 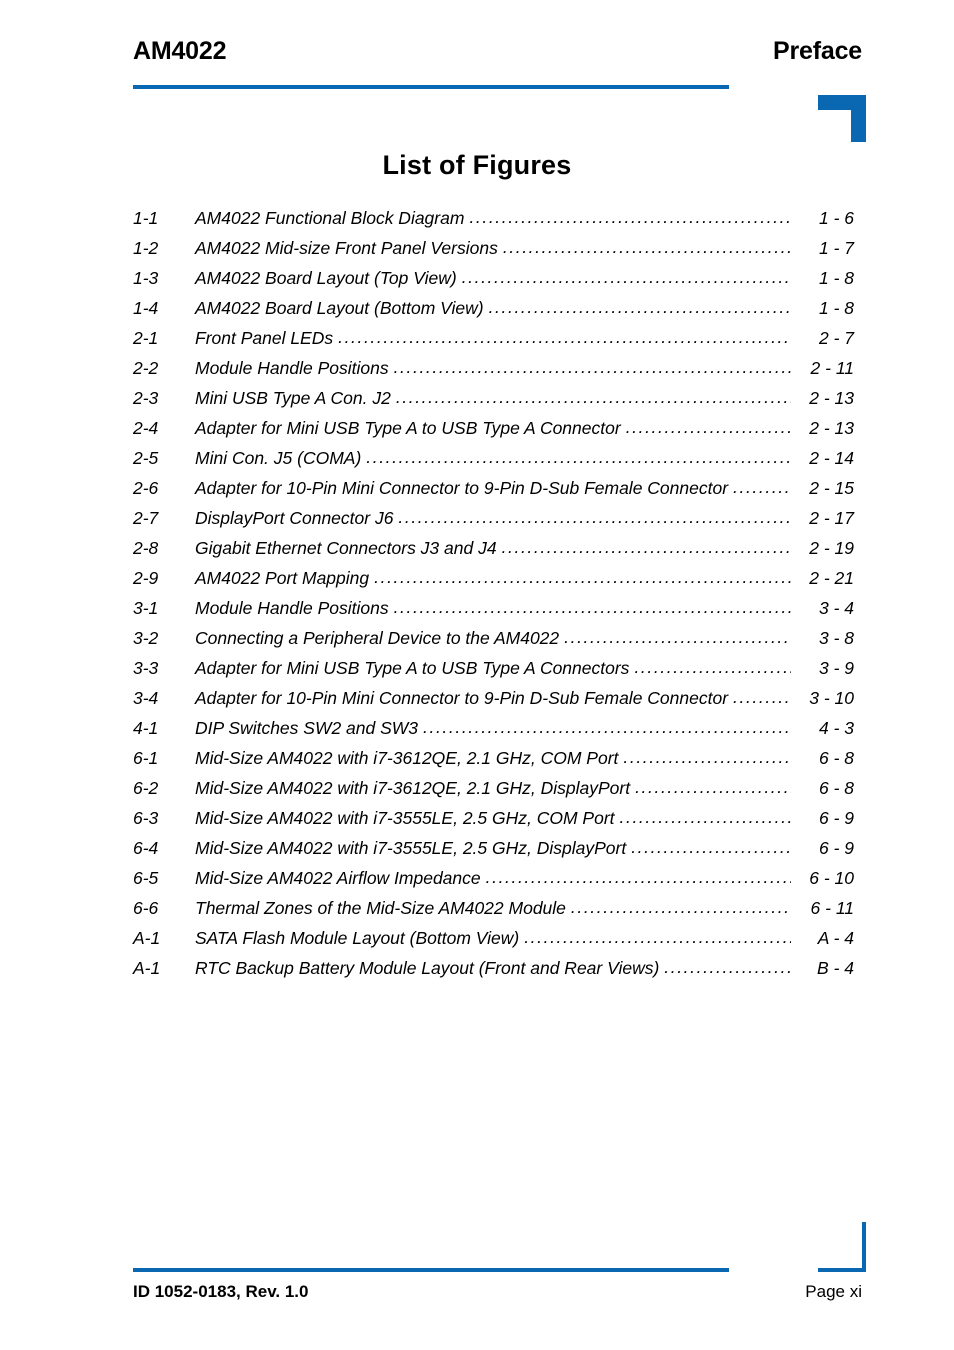 I want to click on figure-title: AM4022 Board Layout (Top View), so click(x=326, y=278).